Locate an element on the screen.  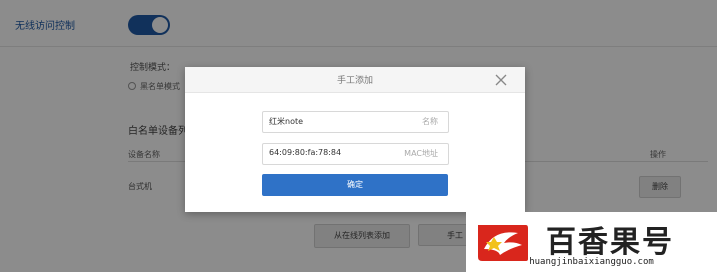
dialog-title: 手工添加 is located at coordinates (354, 81).